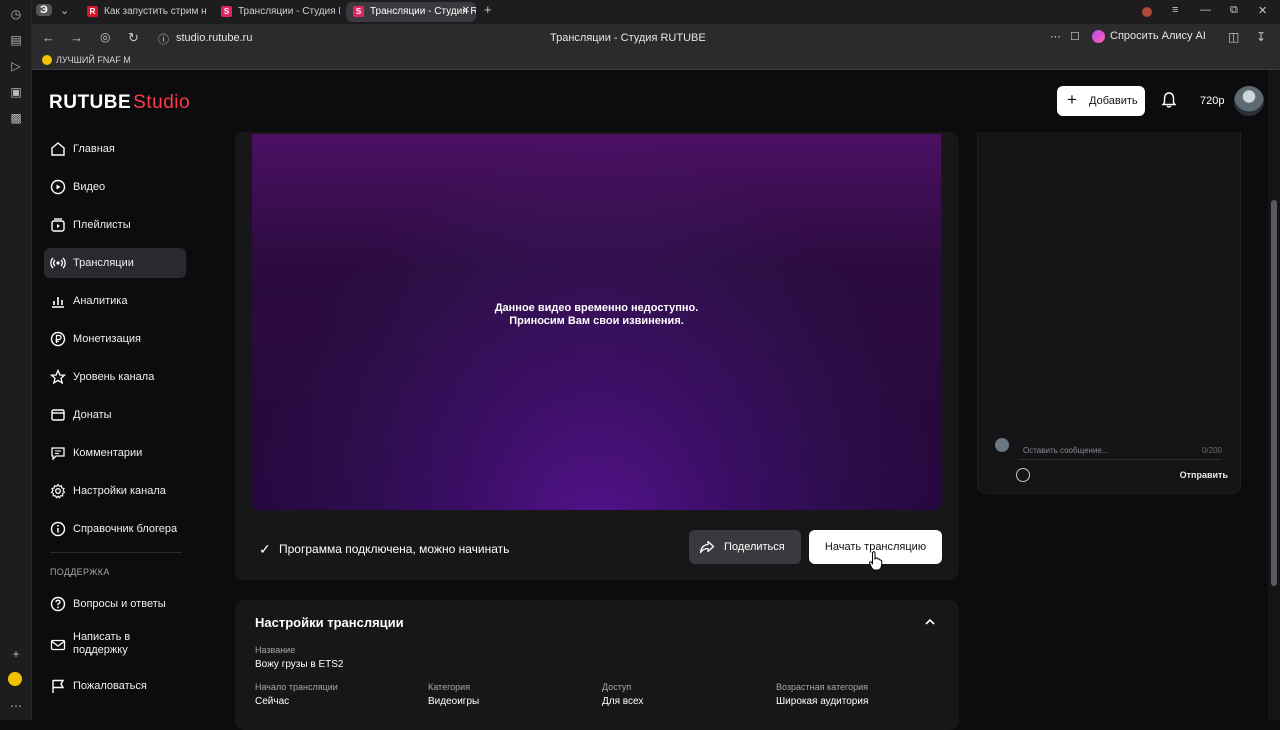 This screenshot has height=730, width=1280. Describe the element at coordinates (299, 664) in the screenshot. I see `name-value: Вожу грузы в ETS2` at that location.